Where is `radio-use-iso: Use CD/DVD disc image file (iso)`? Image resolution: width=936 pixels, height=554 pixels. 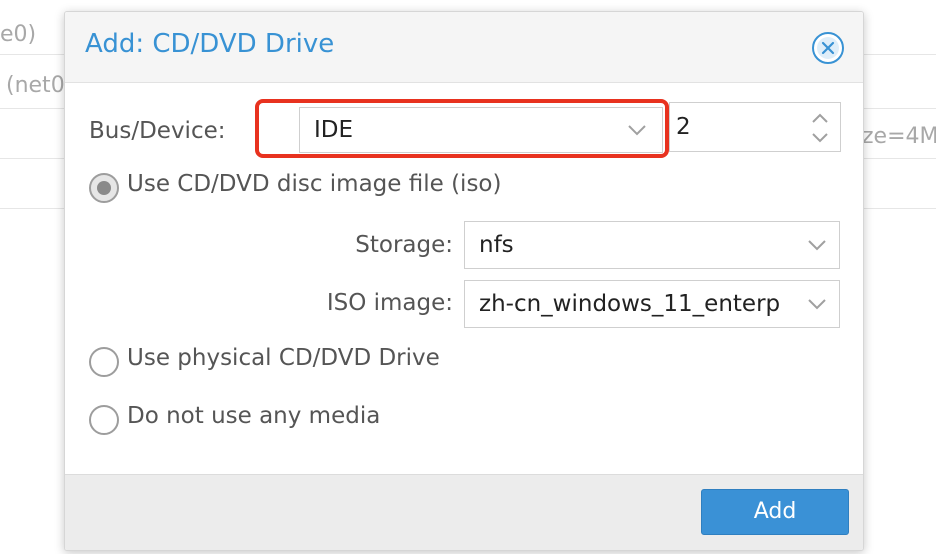 radio-use-iso: Use CD/DVD disc image file (iso) is located at coordinates (339, 188).